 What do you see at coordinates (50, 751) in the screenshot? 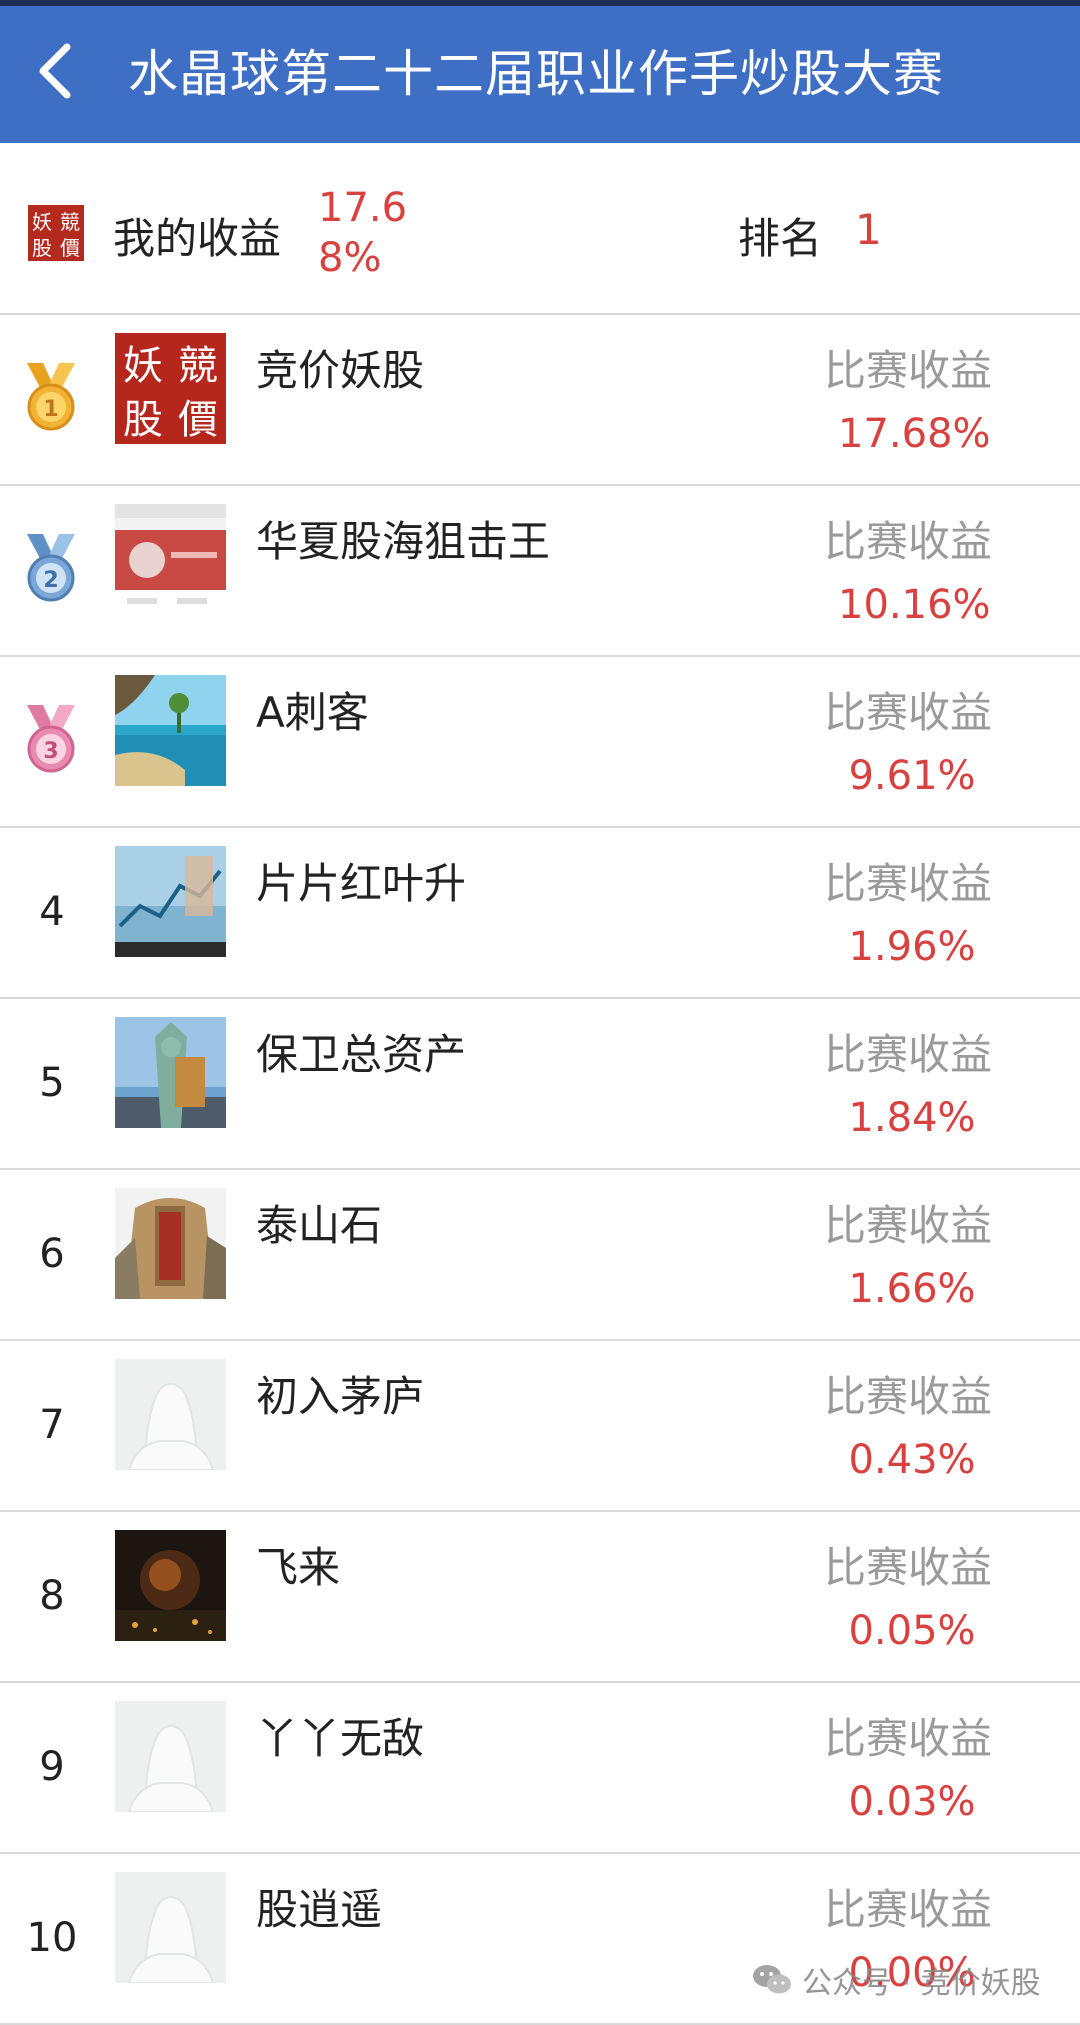
I see `svg-text: 3` at bounding box center [50, 751].